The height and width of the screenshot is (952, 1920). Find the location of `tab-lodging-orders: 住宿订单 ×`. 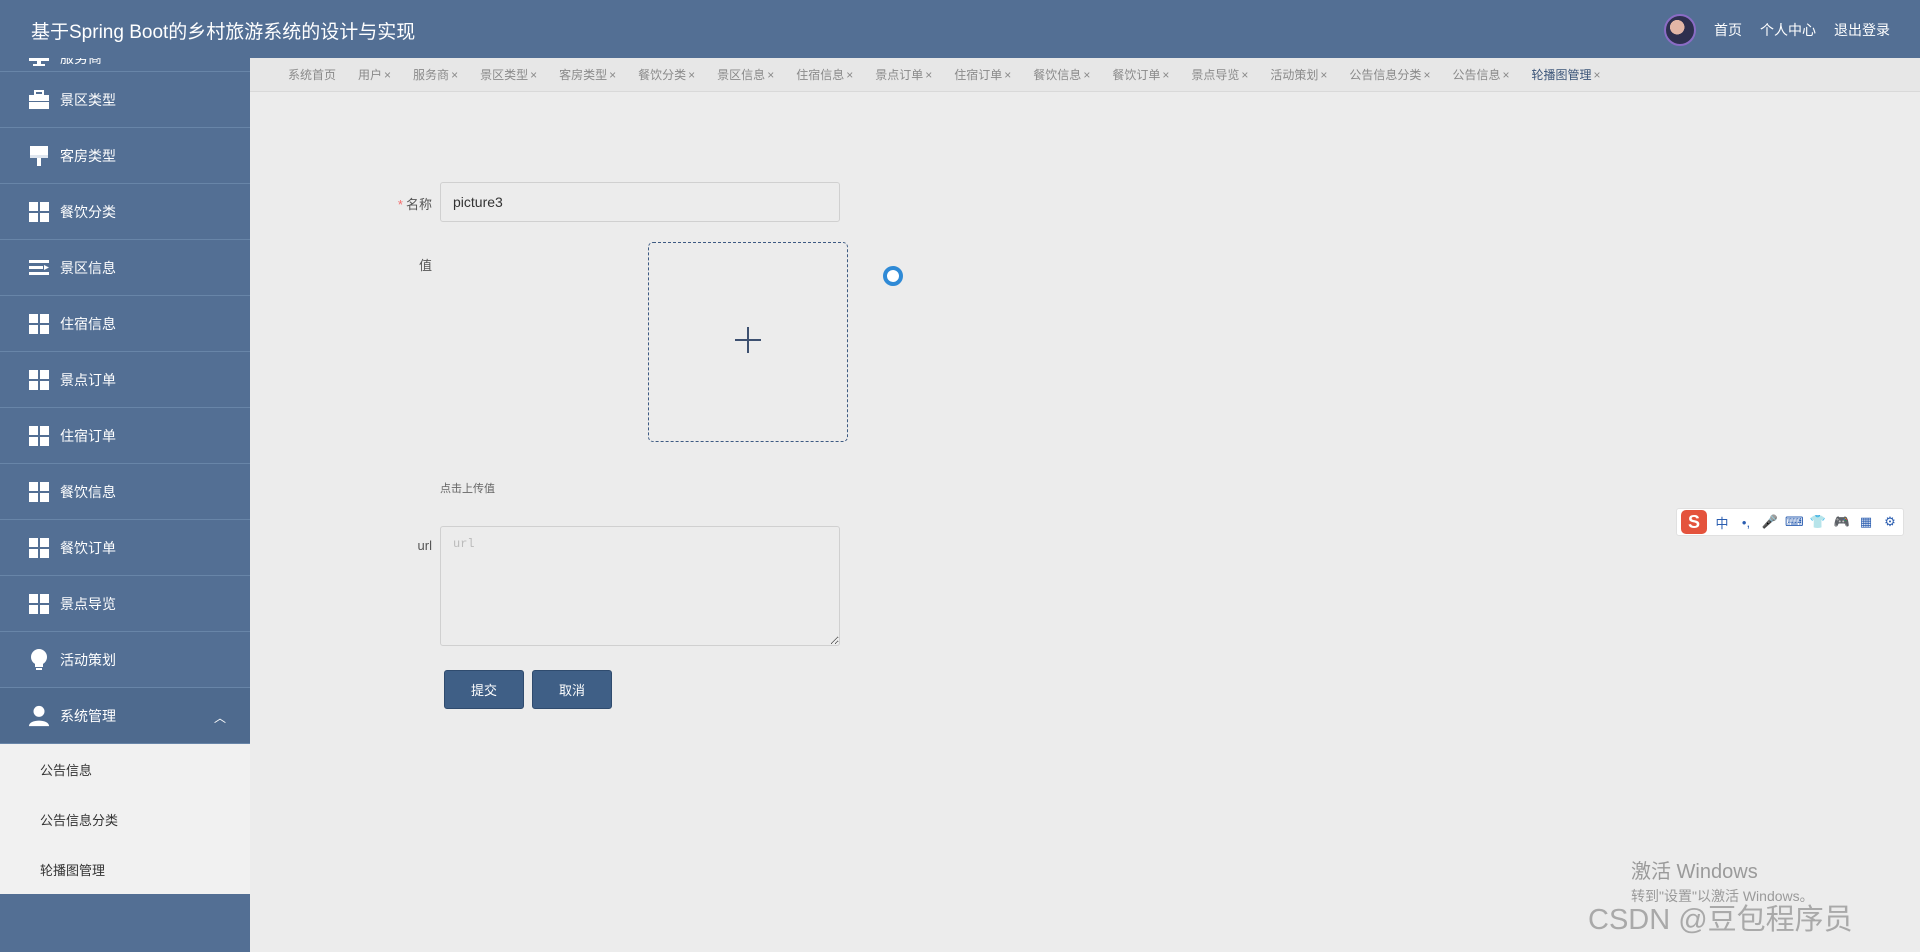

tab-lodging-orders: 住宿订单 × is located at coordinates (982, 74).